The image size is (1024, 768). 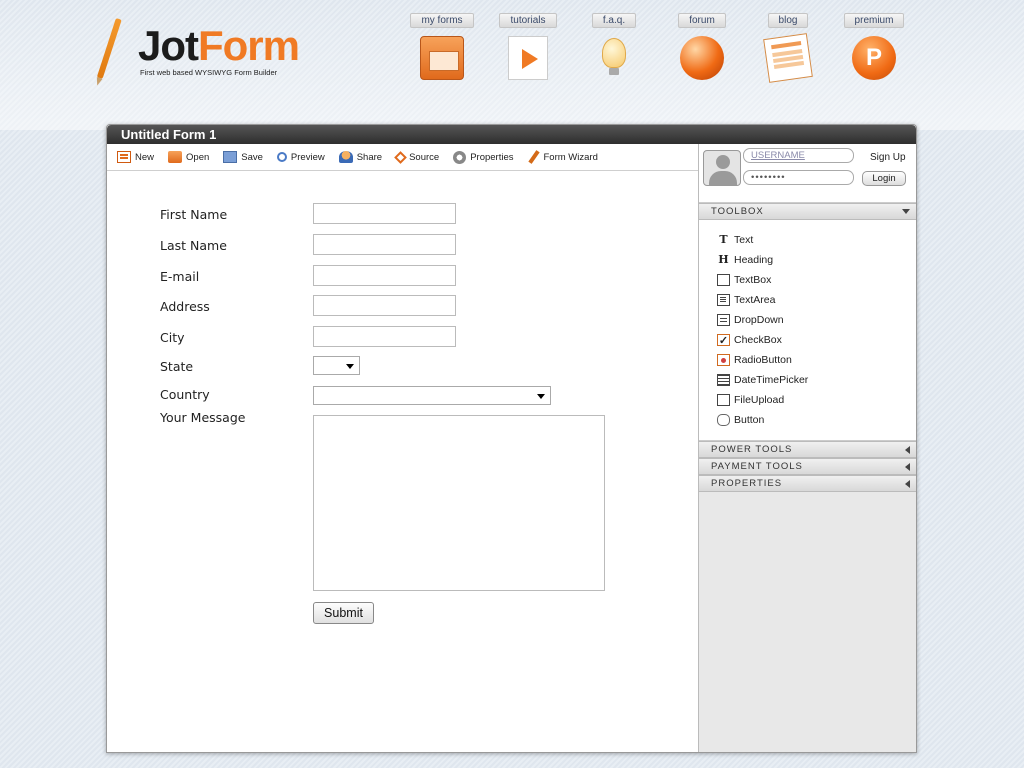 What do you see at coordinates (252, 157) in the screenshot?
I see `save-label: Save` at bounding box center [252, 157].